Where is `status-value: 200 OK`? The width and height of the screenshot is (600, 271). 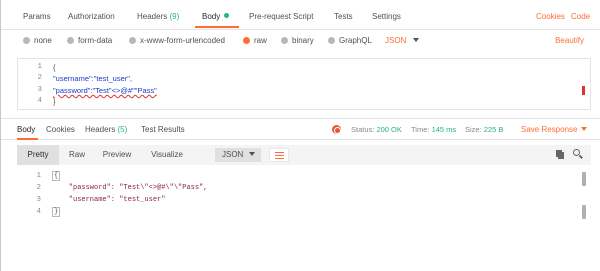 status-value: 200 OK is located at coordinates (389, 129).